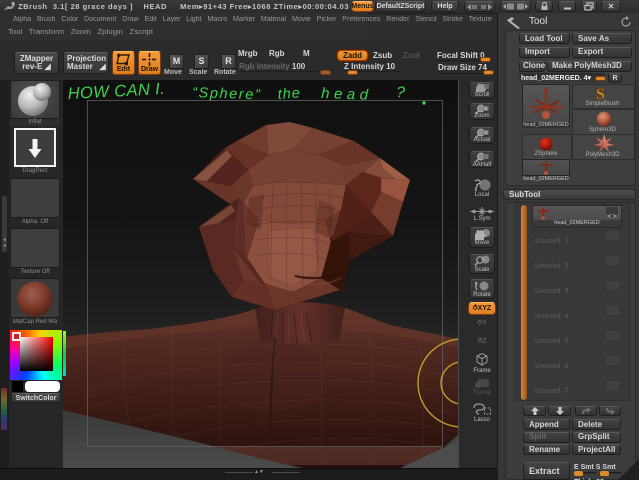 The image size is (639, 480). I want to click on svg-text: “Sphere”, so click(227, 94).